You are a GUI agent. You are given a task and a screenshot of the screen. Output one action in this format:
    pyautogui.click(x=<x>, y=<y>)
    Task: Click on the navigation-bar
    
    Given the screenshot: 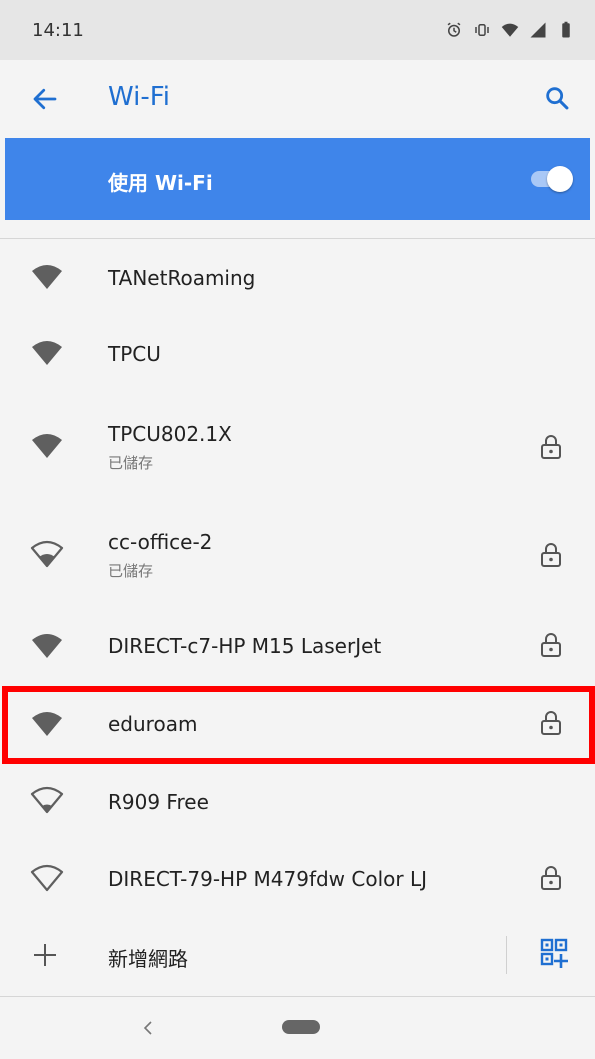 What is the action you would take?
    pyautogui.click(x=297, y=1028)
    